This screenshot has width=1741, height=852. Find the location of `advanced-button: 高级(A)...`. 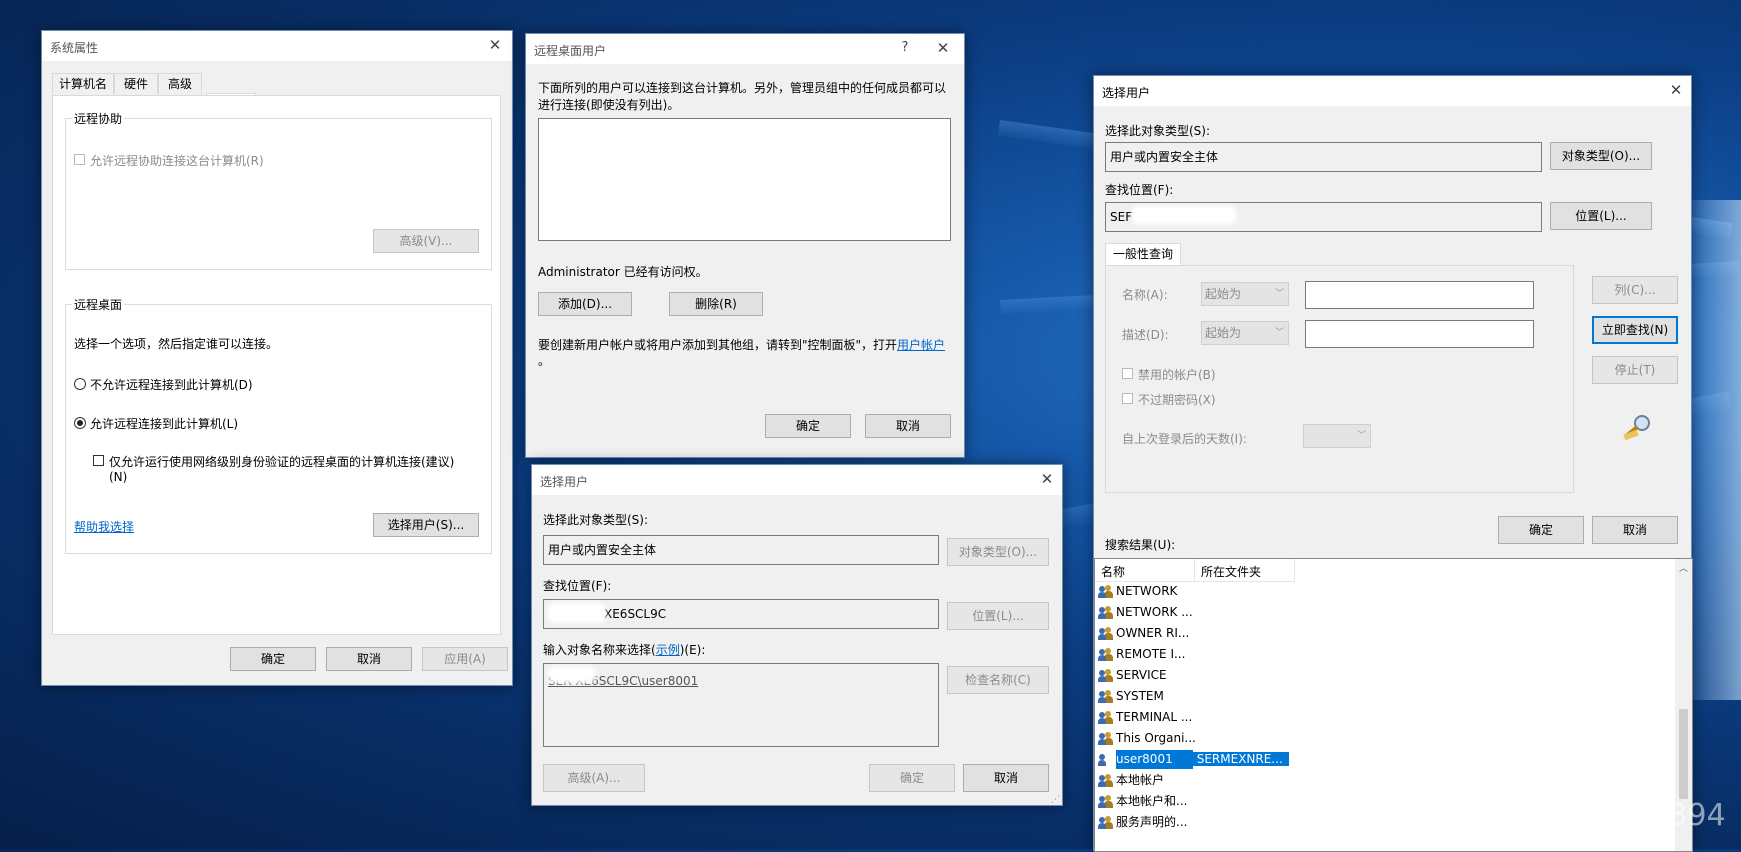

advanced-button: 高级(A)... is located at coordinates (594, 778).